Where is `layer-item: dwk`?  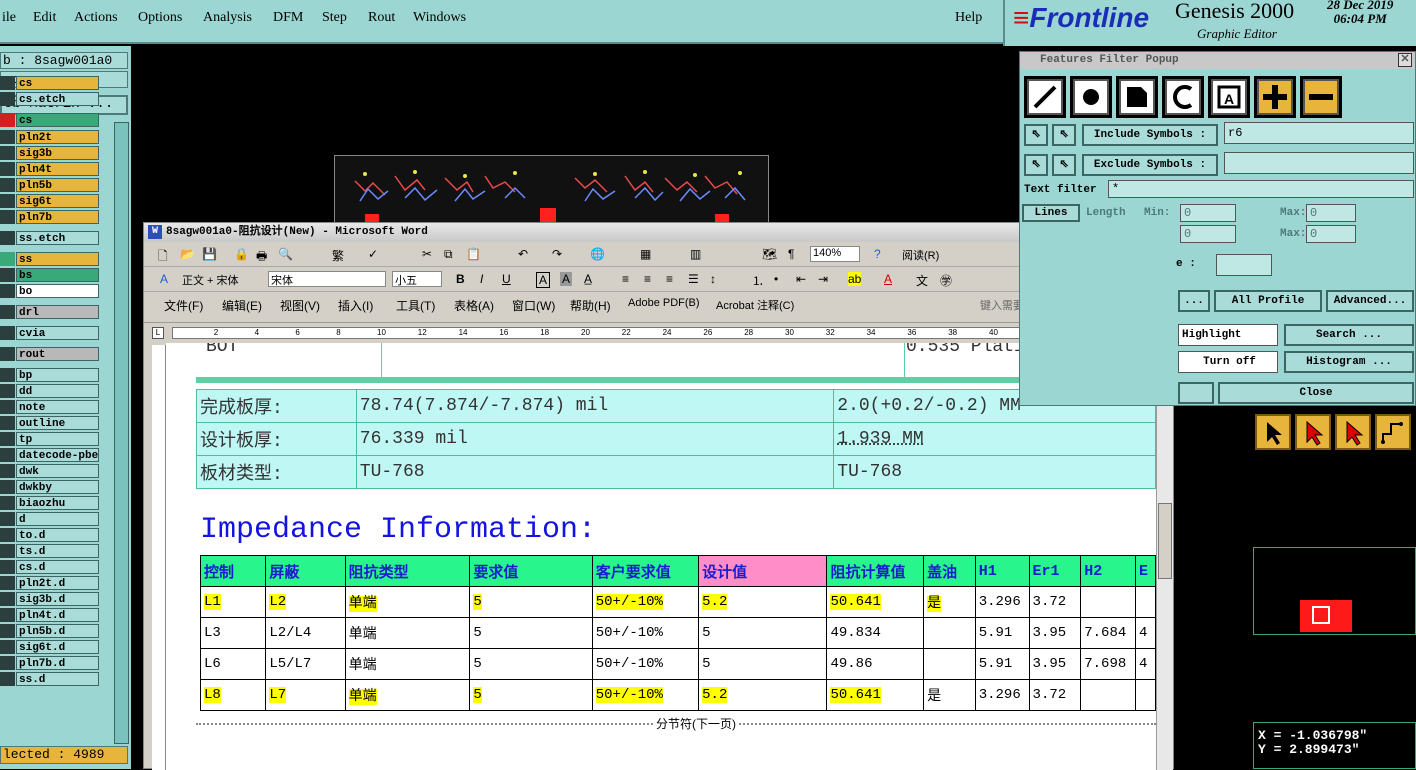
layer-item: dwk is located at coordinates (57, 471).